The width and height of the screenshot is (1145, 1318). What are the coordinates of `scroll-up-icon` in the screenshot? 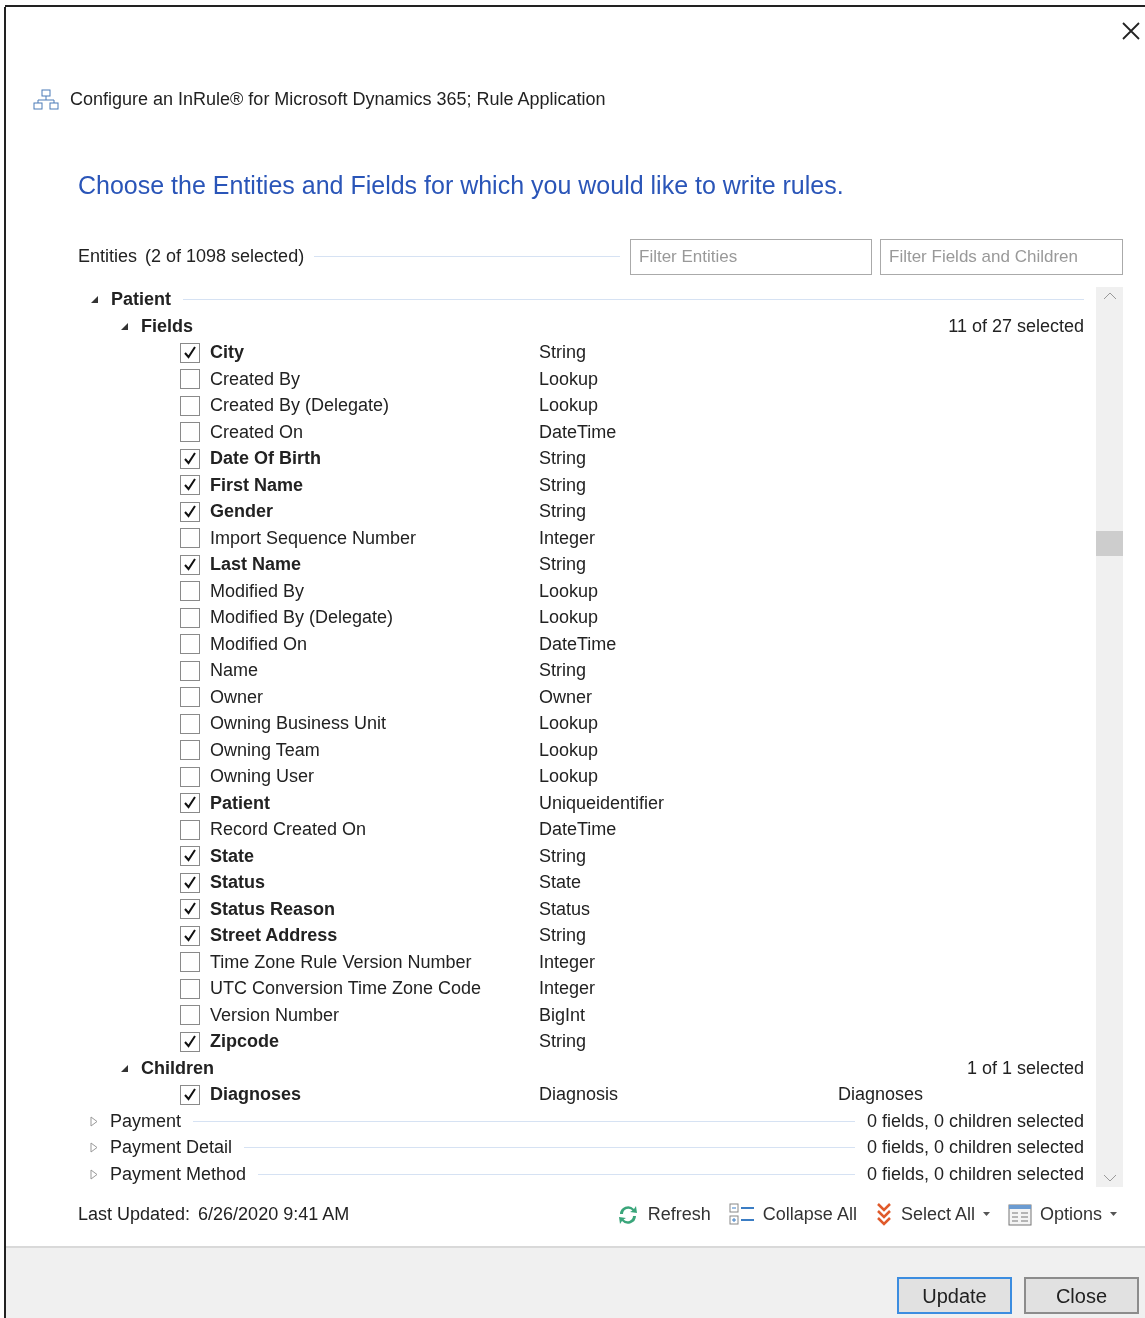 It's located at (1109, 295).